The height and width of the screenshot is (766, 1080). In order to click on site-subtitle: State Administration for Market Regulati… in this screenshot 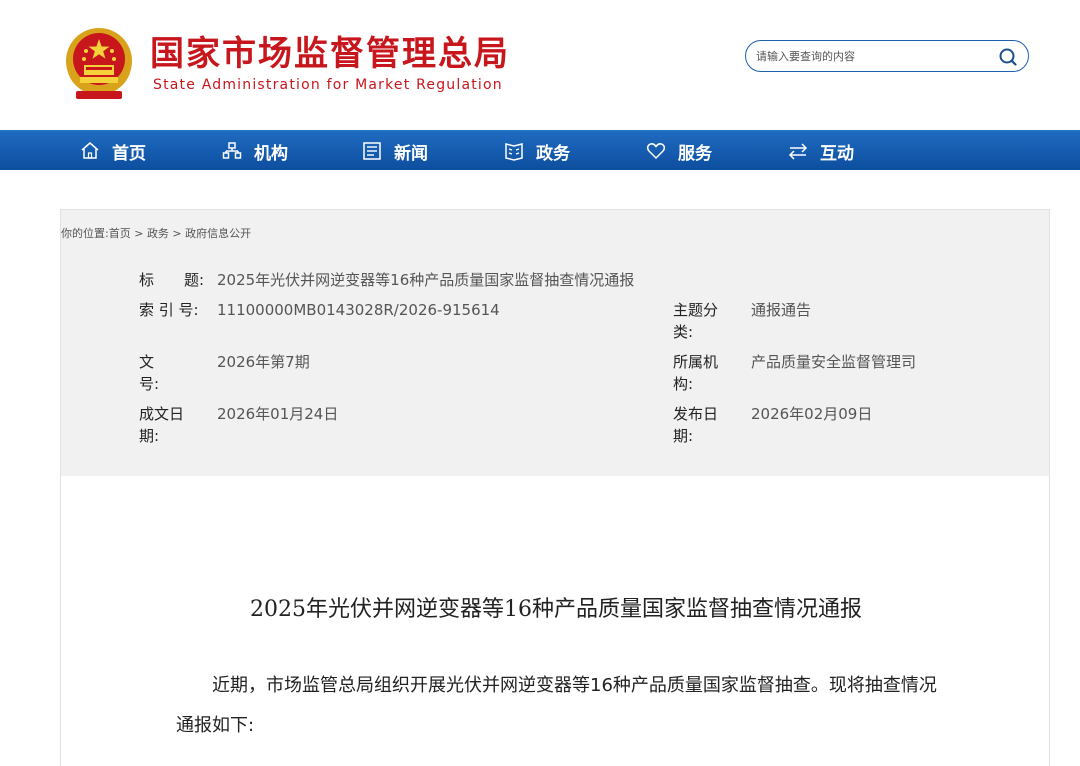, I will do `click(328, 85)`.